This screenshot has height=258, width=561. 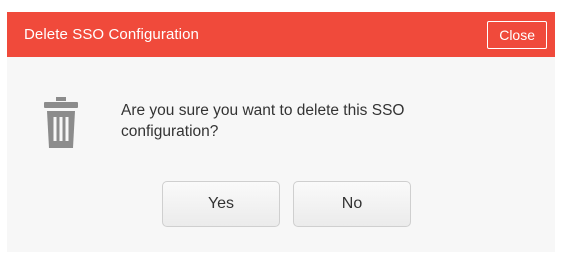 I want to click on yes-button: Yes, so click(x=221, y=204).